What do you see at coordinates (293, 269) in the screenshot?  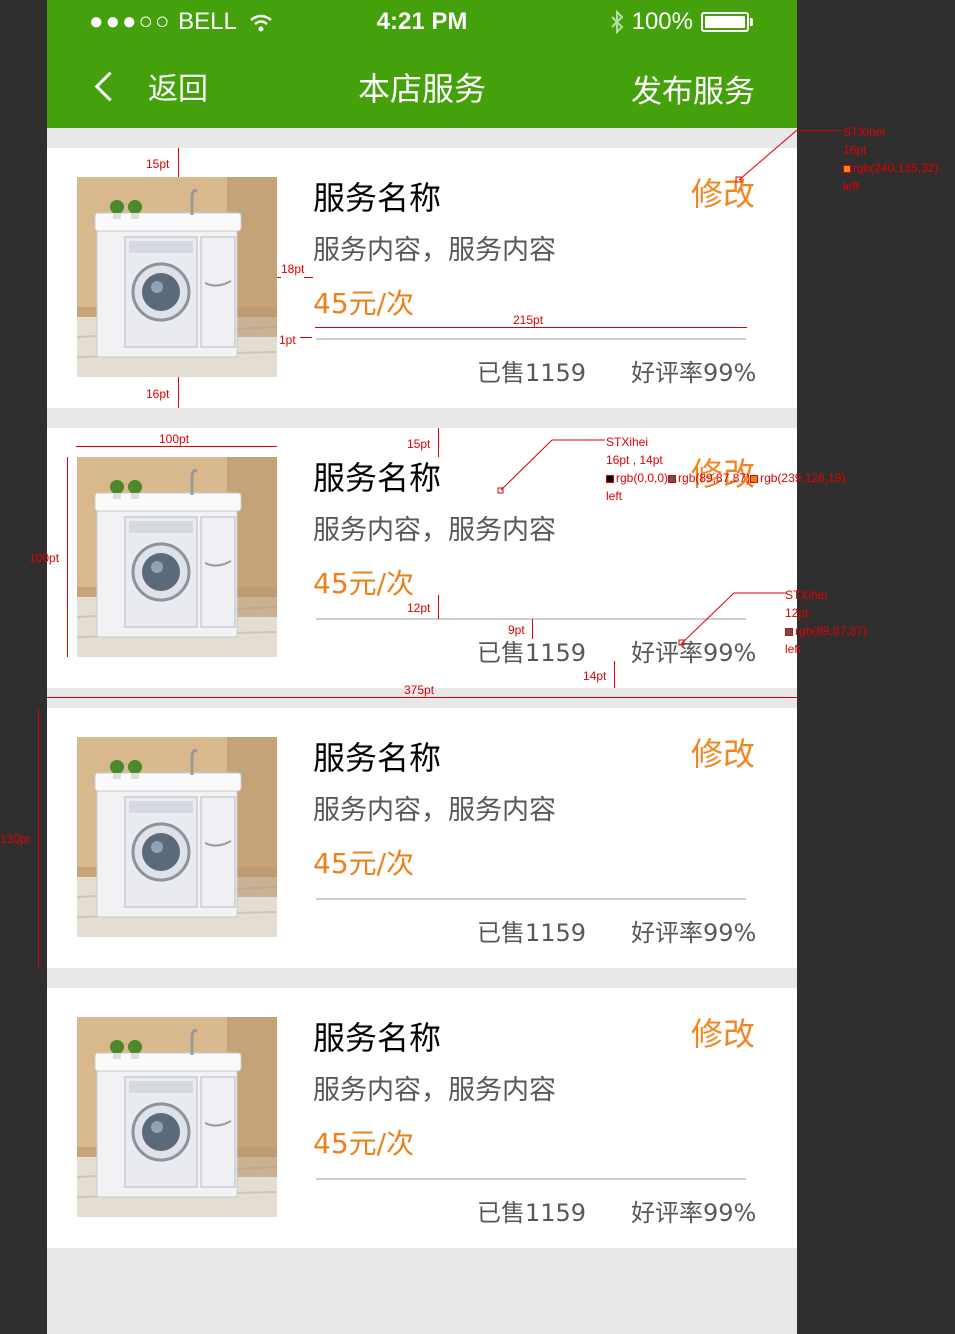 I see `anno-18pt: 18pt` at bounding box center [293, 269].